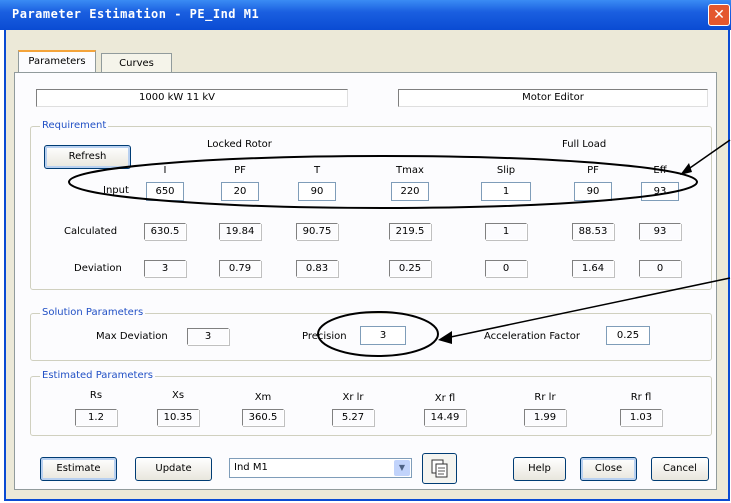 The width and height of the screenshot is (731, 503). Describe the element at coordinates (91, 231) in the screenshot. I see `row-label-calculated: Calculated` at that location.